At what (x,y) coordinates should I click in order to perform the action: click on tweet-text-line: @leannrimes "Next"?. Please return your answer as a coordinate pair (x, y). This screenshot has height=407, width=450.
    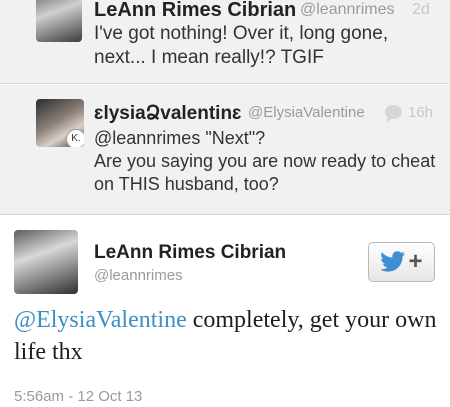
    Looking at the image, I should click on (180, 138).